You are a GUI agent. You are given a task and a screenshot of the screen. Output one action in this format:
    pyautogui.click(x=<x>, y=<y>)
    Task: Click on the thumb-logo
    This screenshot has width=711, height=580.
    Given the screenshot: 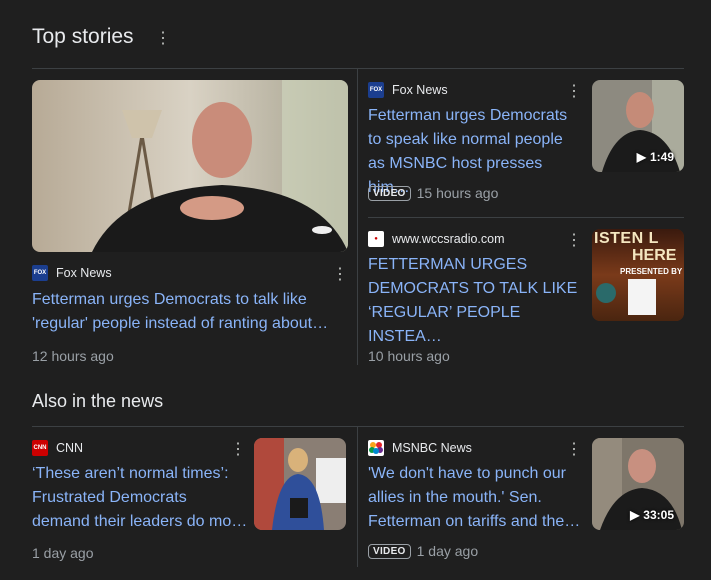 What is the action you would take?
    pyautogui.click(x=606, y=293)
    